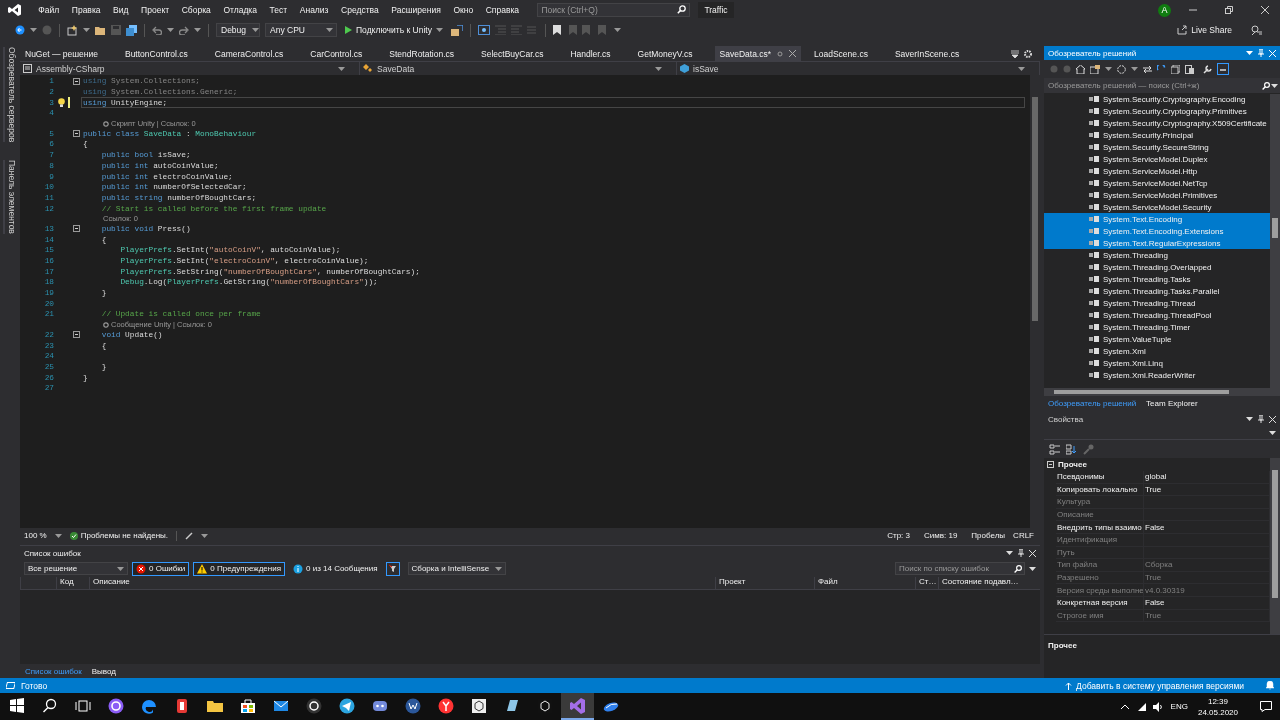  I want to click on filter-toggle: 0 Ошибки, so click(161, 568).